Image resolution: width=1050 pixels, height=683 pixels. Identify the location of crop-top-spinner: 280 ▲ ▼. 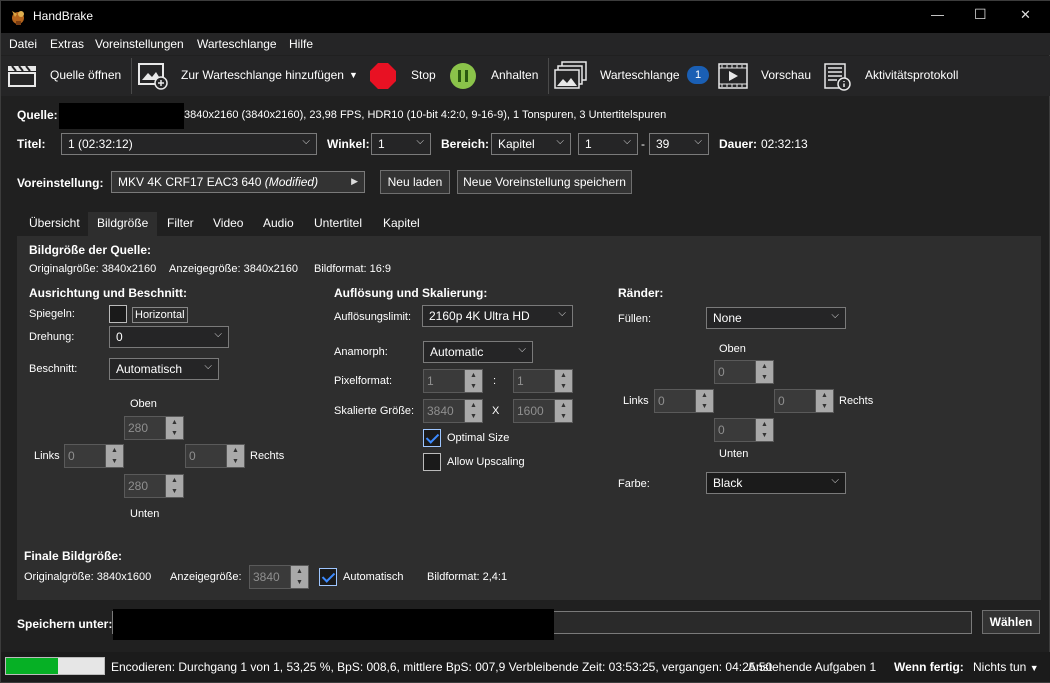
(154, 428).